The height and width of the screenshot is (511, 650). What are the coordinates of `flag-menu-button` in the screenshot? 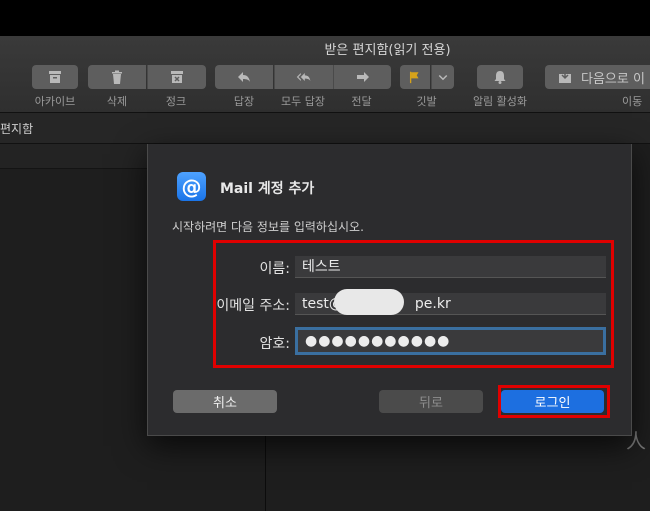 It's located at (442, 77).